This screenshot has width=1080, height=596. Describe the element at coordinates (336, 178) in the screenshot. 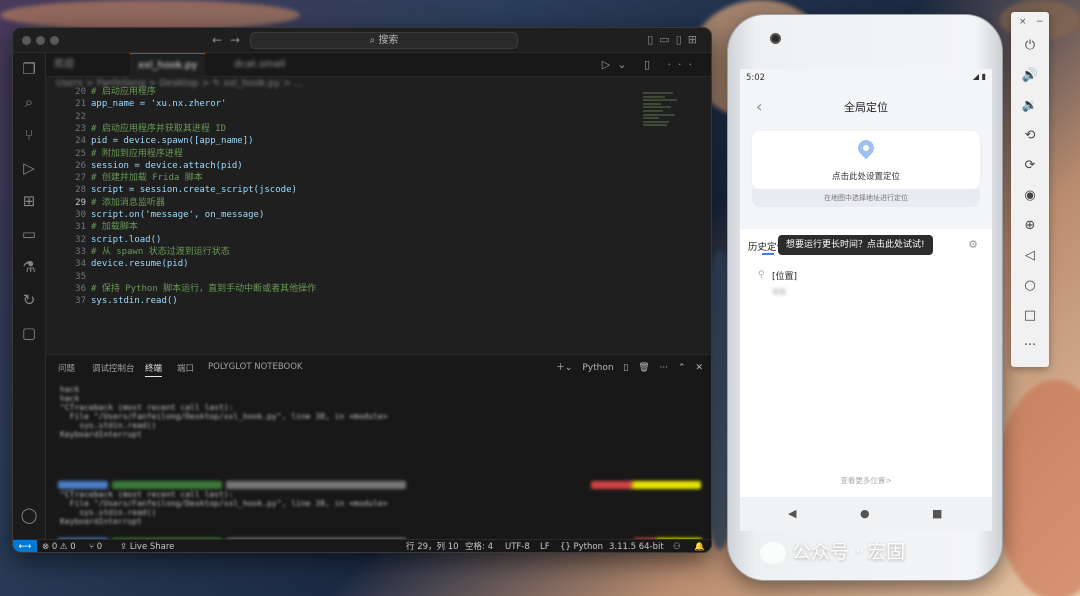

I see `code-line: 27 # 创建并加载 Frida 脚本` at that location.